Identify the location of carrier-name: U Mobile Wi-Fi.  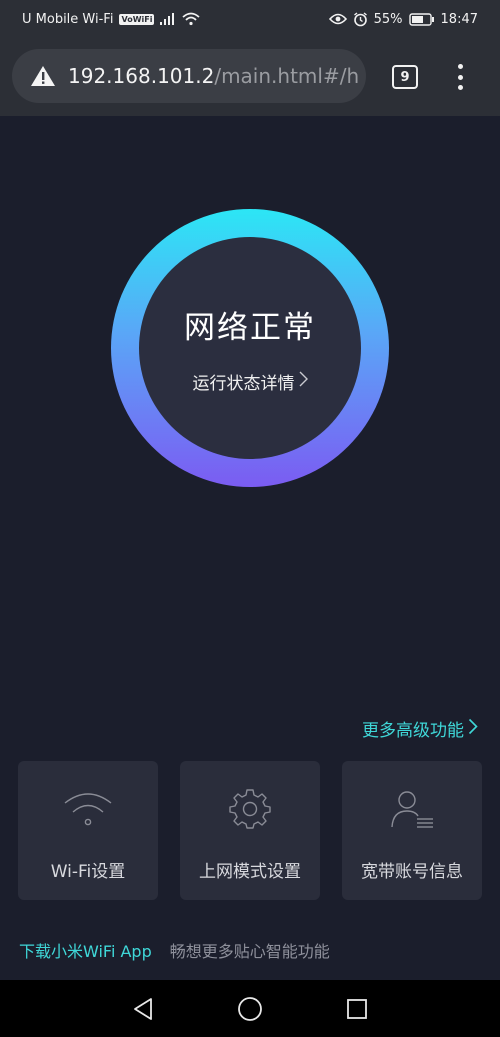
(68, 19).